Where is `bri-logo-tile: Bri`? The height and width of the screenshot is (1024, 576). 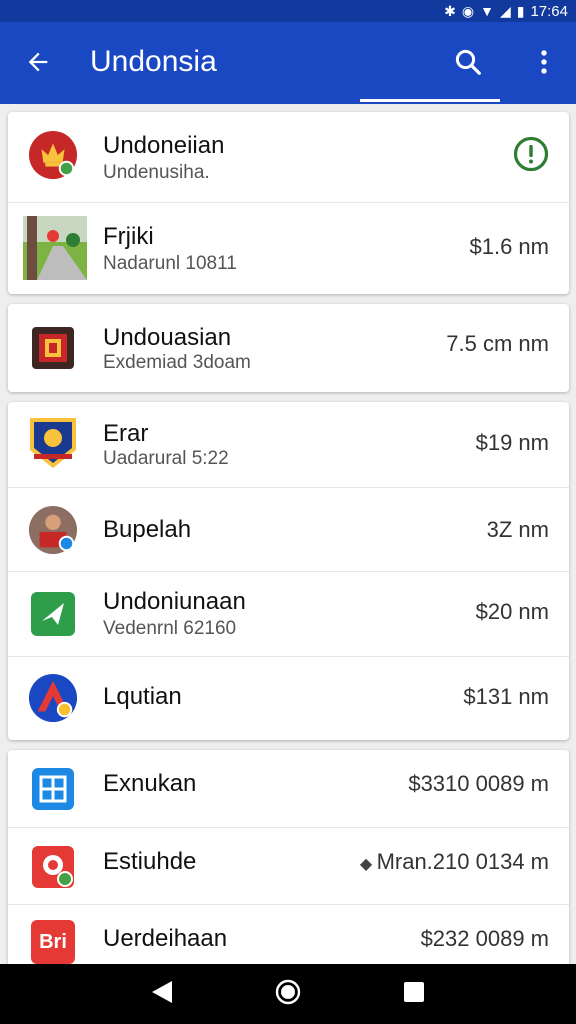
bri-logo-tile: Bri is located at coordinates (53, 942).